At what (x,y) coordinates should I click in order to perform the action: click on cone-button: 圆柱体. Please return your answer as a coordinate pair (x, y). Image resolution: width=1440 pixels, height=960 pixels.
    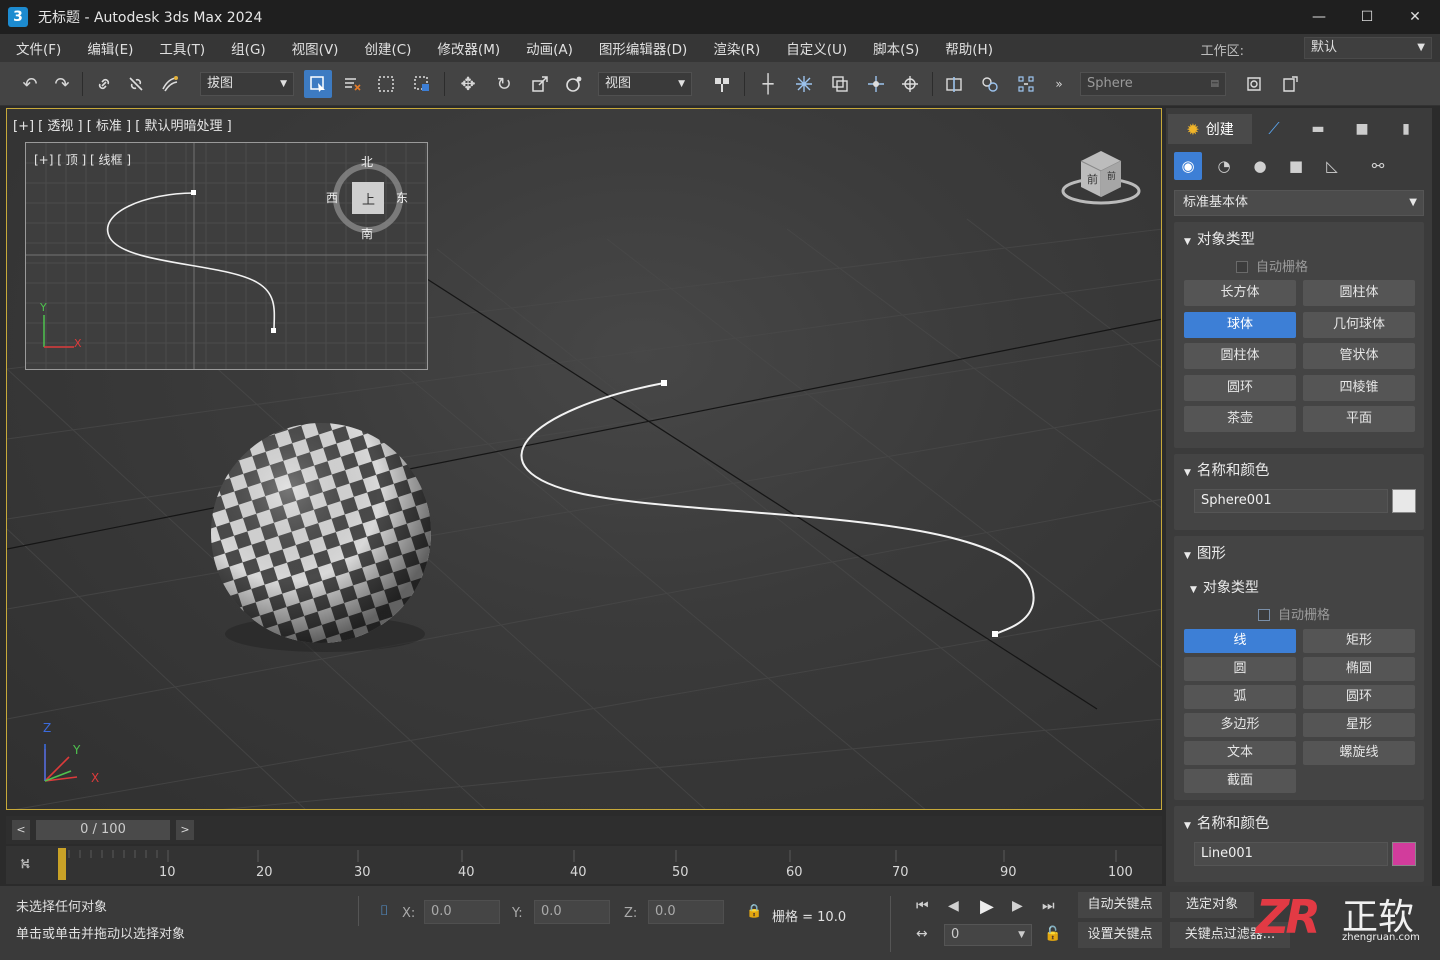
    Looking at the image, I should click on (1359, 293).